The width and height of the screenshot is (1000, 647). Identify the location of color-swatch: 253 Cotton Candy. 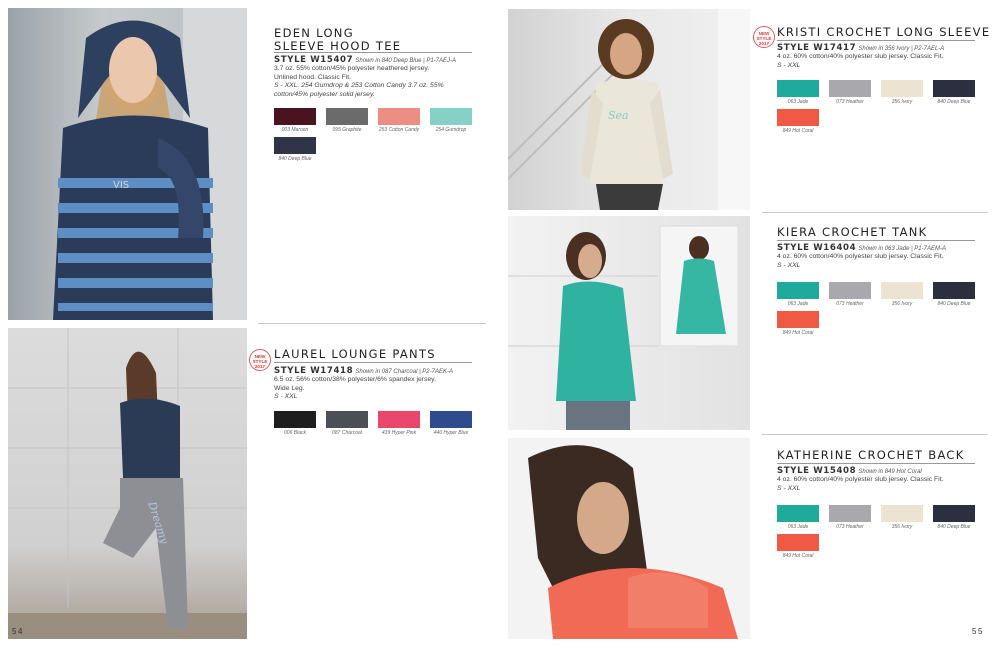
(399, 120).